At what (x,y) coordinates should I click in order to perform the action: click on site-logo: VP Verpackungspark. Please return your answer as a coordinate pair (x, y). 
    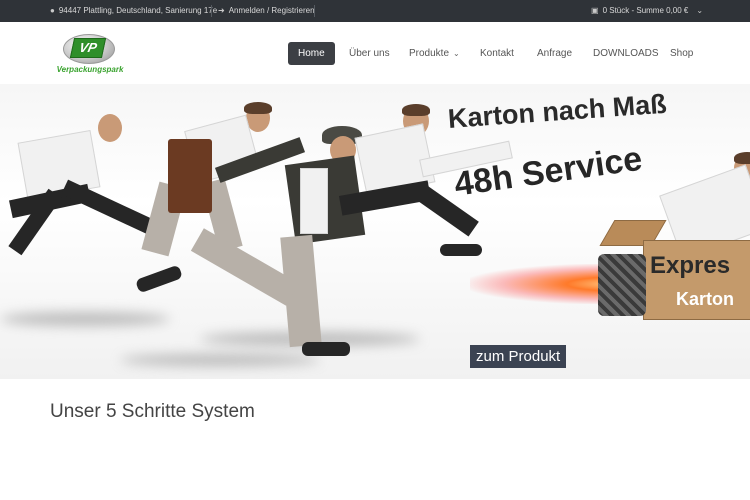
    Looking at the image, I should click on (90, 55).